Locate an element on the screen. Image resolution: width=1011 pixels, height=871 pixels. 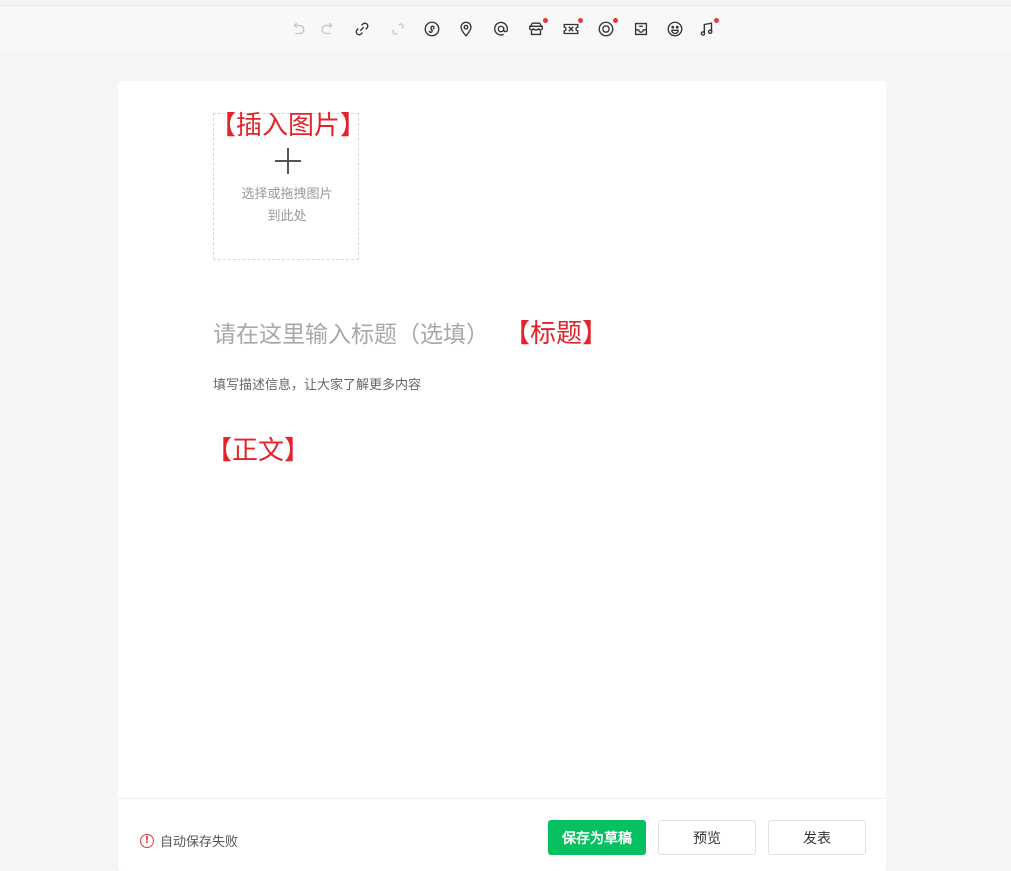
music-icon is located at coordinates (708, 28).